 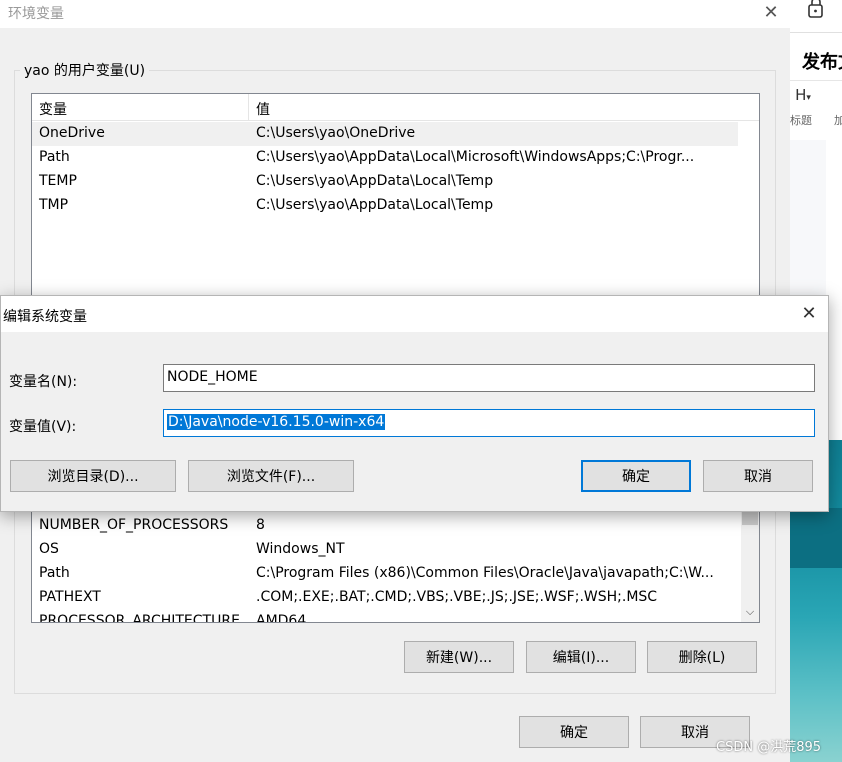 I want to click on variable-value: C:\Users\yao\OneDrive, so click(x=336, y=133).